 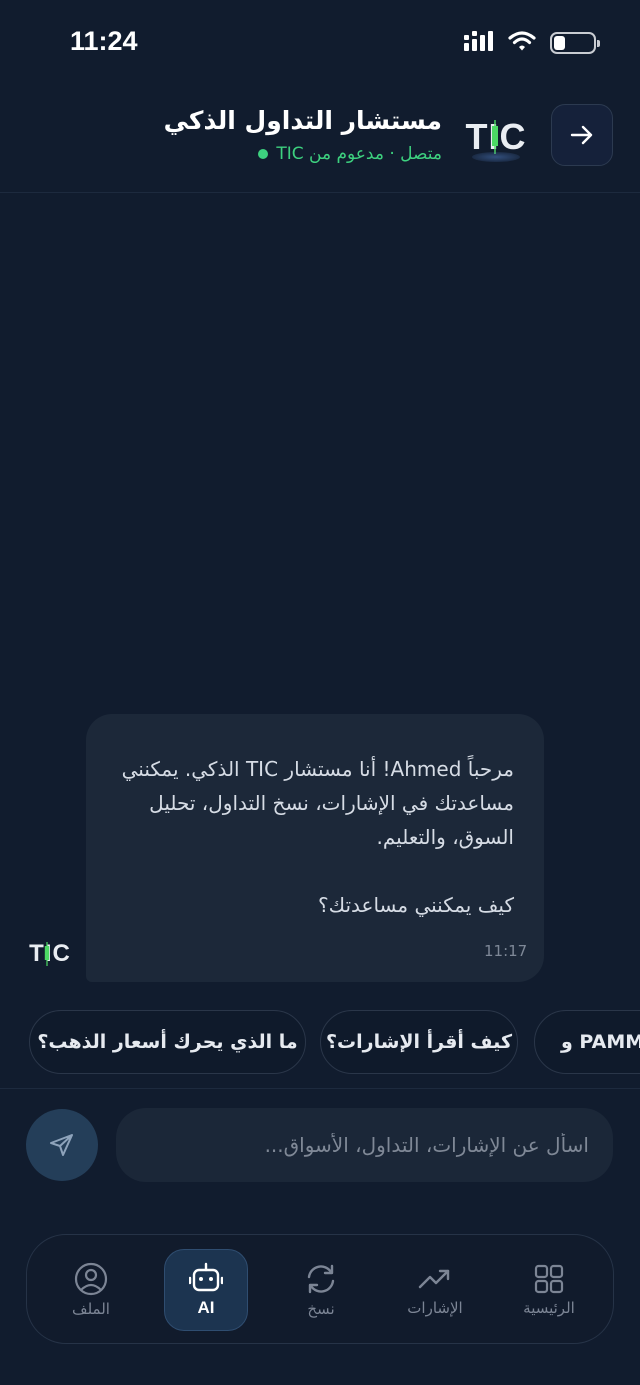 I want to click on message-timestamp: 11:17, so click(x=506, y=951).